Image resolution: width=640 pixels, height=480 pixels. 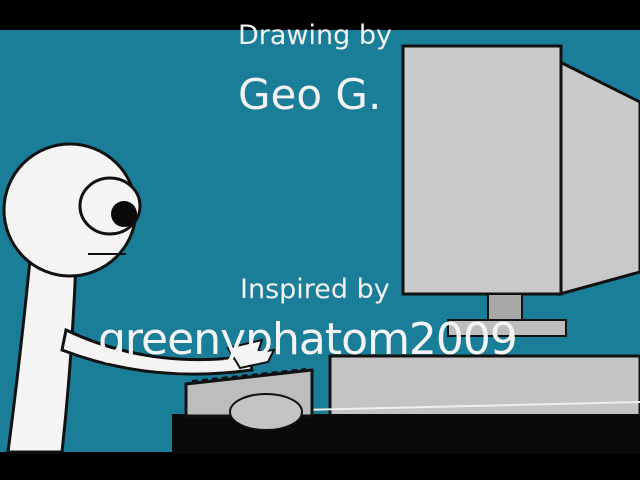 I want to click on letterbox-bottom, so click(x=320, y=466).